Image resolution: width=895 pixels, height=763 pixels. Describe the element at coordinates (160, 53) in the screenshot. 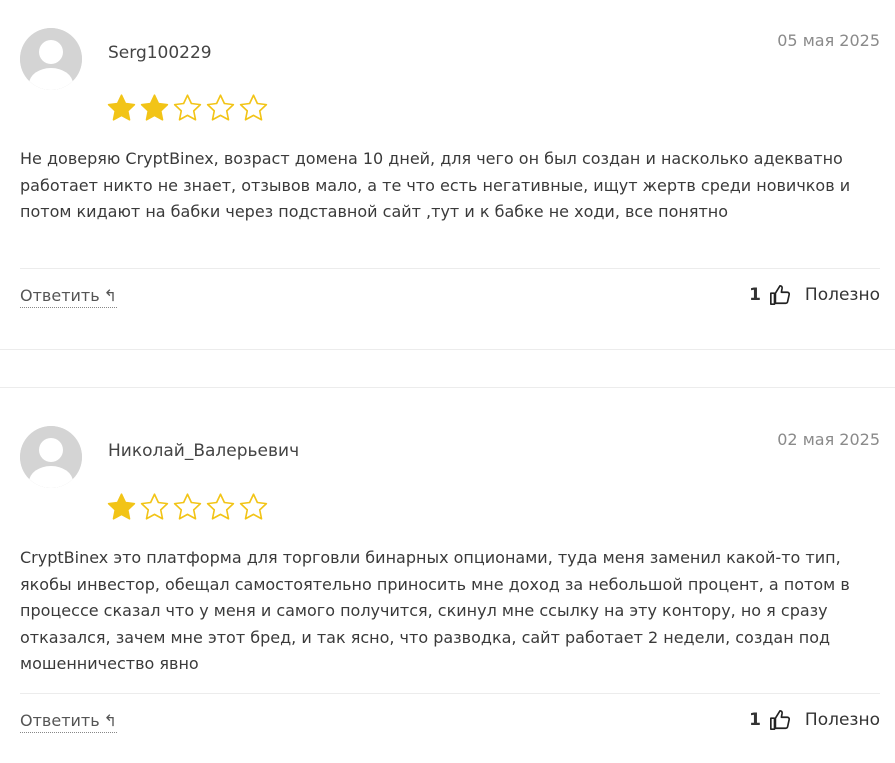

I see `review-author: Serg100229` at that location.